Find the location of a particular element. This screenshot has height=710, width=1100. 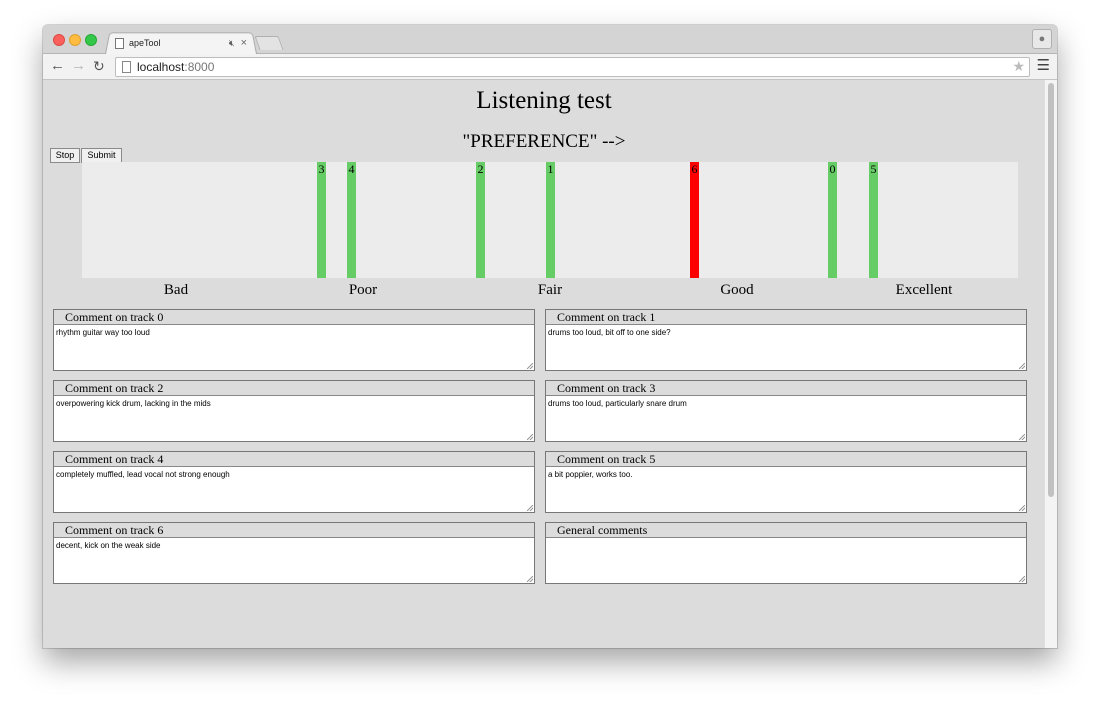

bookmark-star-icon: ★ is located at coordinates (1018, 66).